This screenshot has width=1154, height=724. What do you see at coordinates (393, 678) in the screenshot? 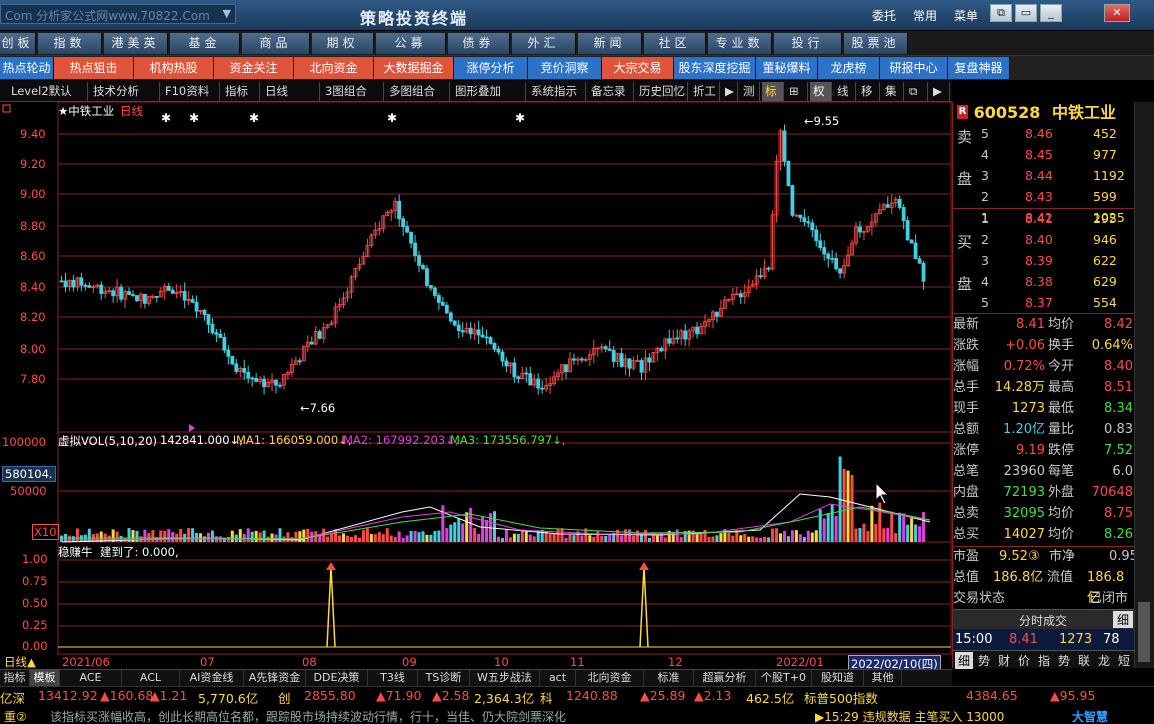
I see `indicator-tab-7: T3线` at bounding box center [393, 678].